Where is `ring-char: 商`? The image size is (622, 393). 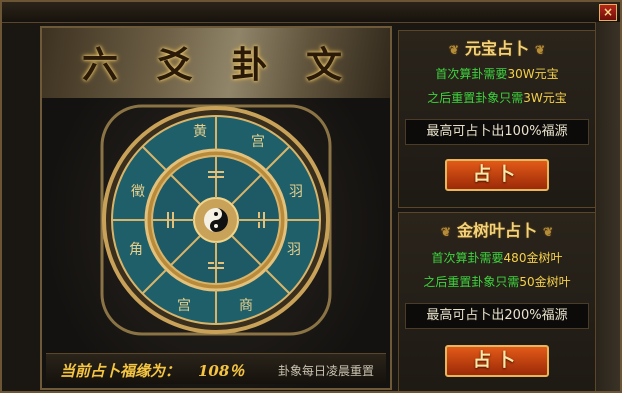
ring-char: 商 is located at coordinates (246, 306).